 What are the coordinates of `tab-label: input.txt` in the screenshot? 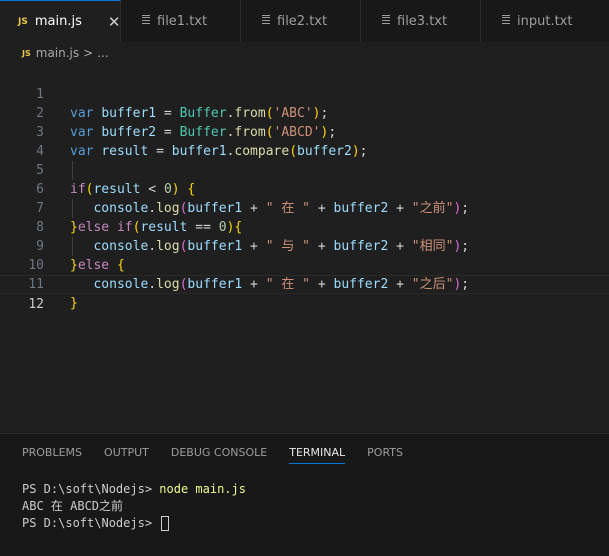 It's located at (545, 21).